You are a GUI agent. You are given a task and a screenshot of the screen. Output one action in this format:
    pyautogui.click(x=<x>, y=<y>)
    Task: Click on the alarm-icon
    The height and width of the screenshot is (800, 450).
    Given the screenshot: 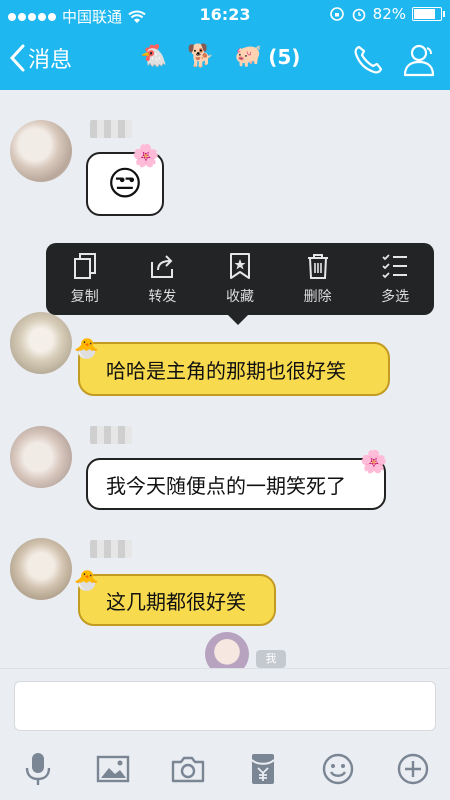 What is the action you would take?
    pyautogui.click(x=358, y=15)
    